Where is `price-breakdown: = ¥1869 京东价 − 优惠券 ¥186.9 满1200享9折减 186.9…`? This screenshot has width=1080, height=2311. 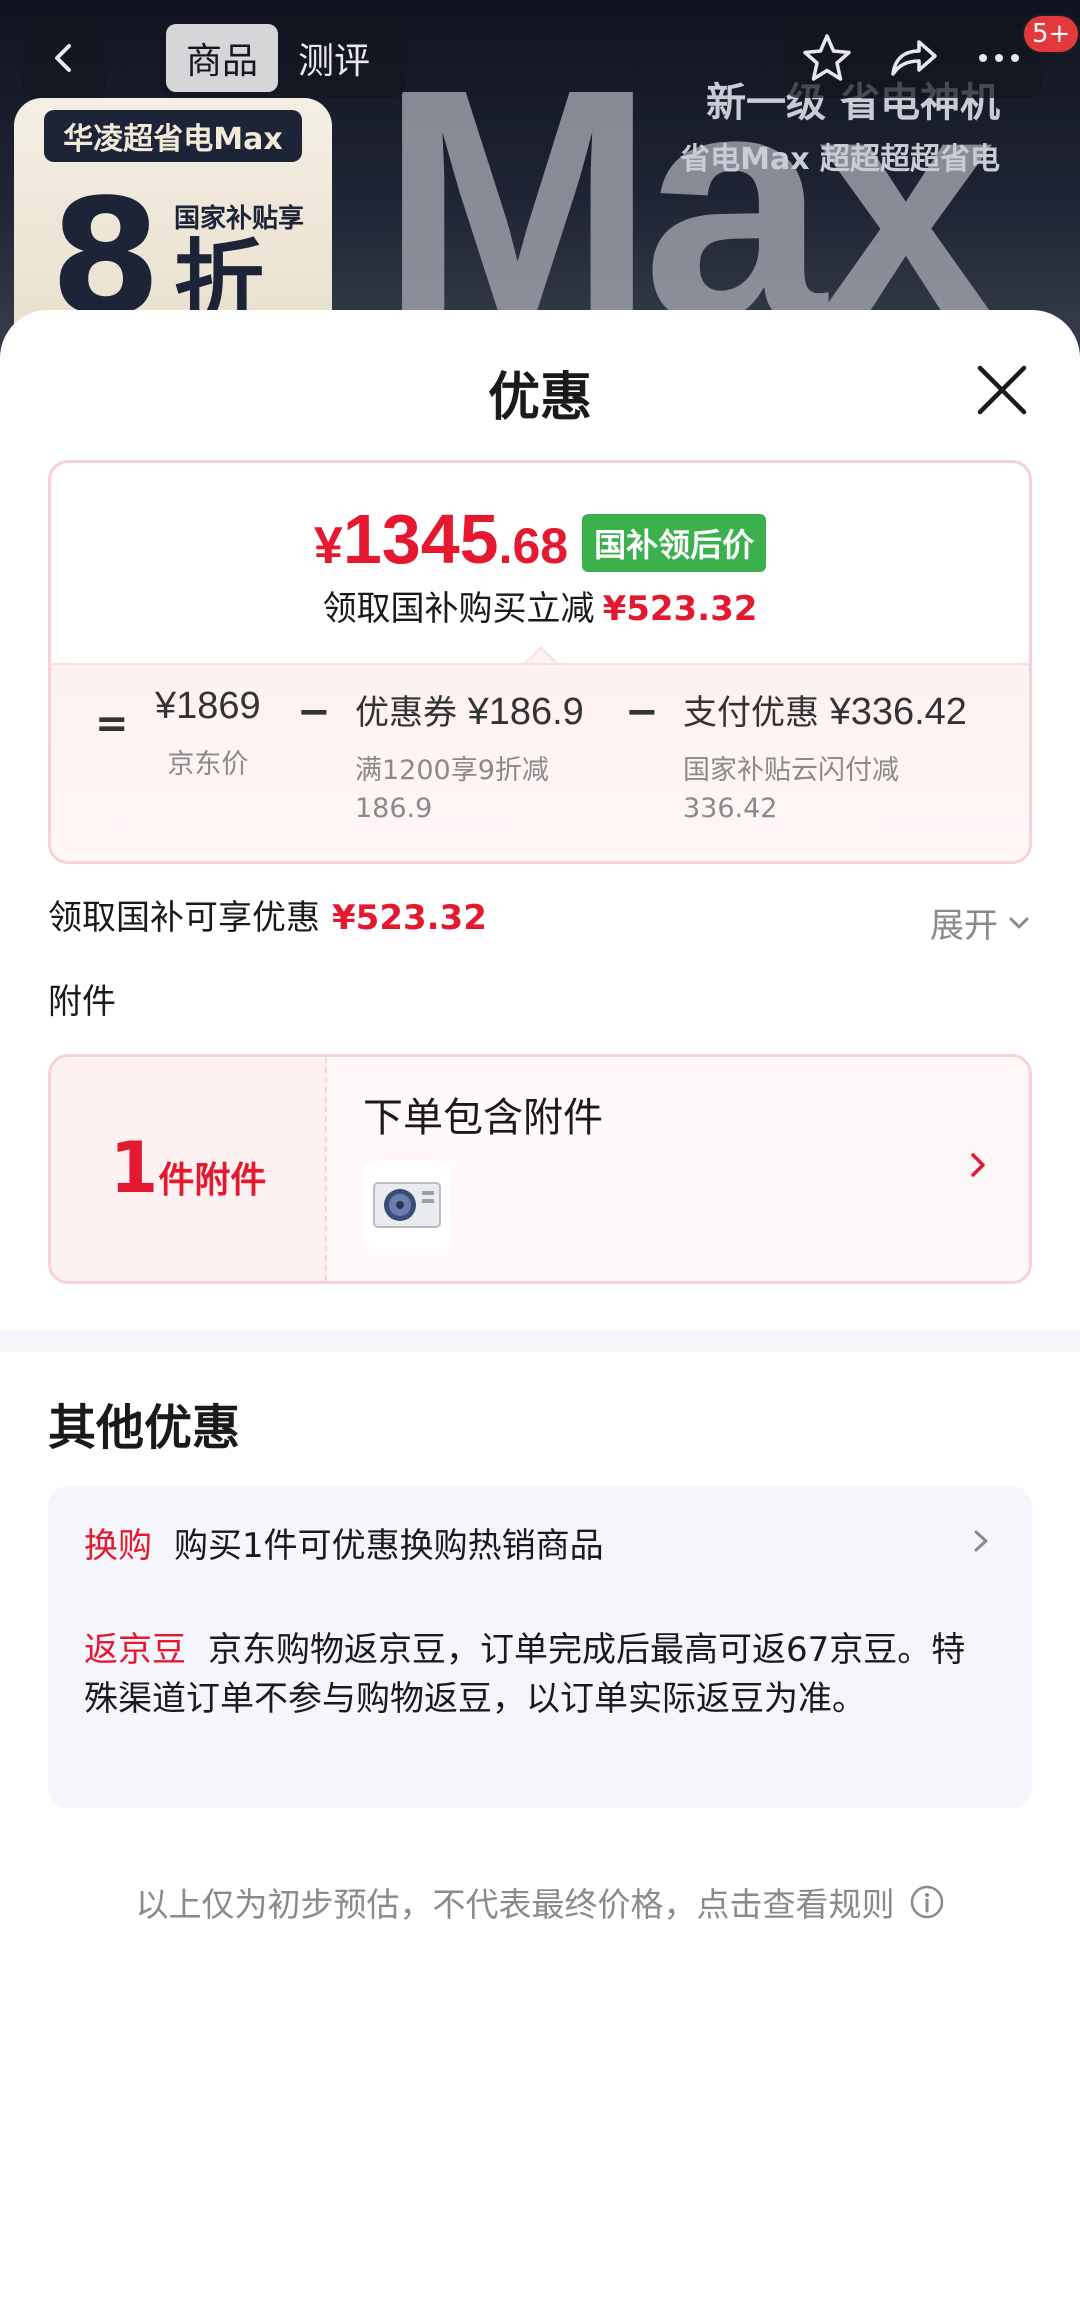
price-breakdown: = ¥1869 京东价 − 优惠券 ¥186.9 满1200享9折减 186.9… is located at coordinates (540, 762).